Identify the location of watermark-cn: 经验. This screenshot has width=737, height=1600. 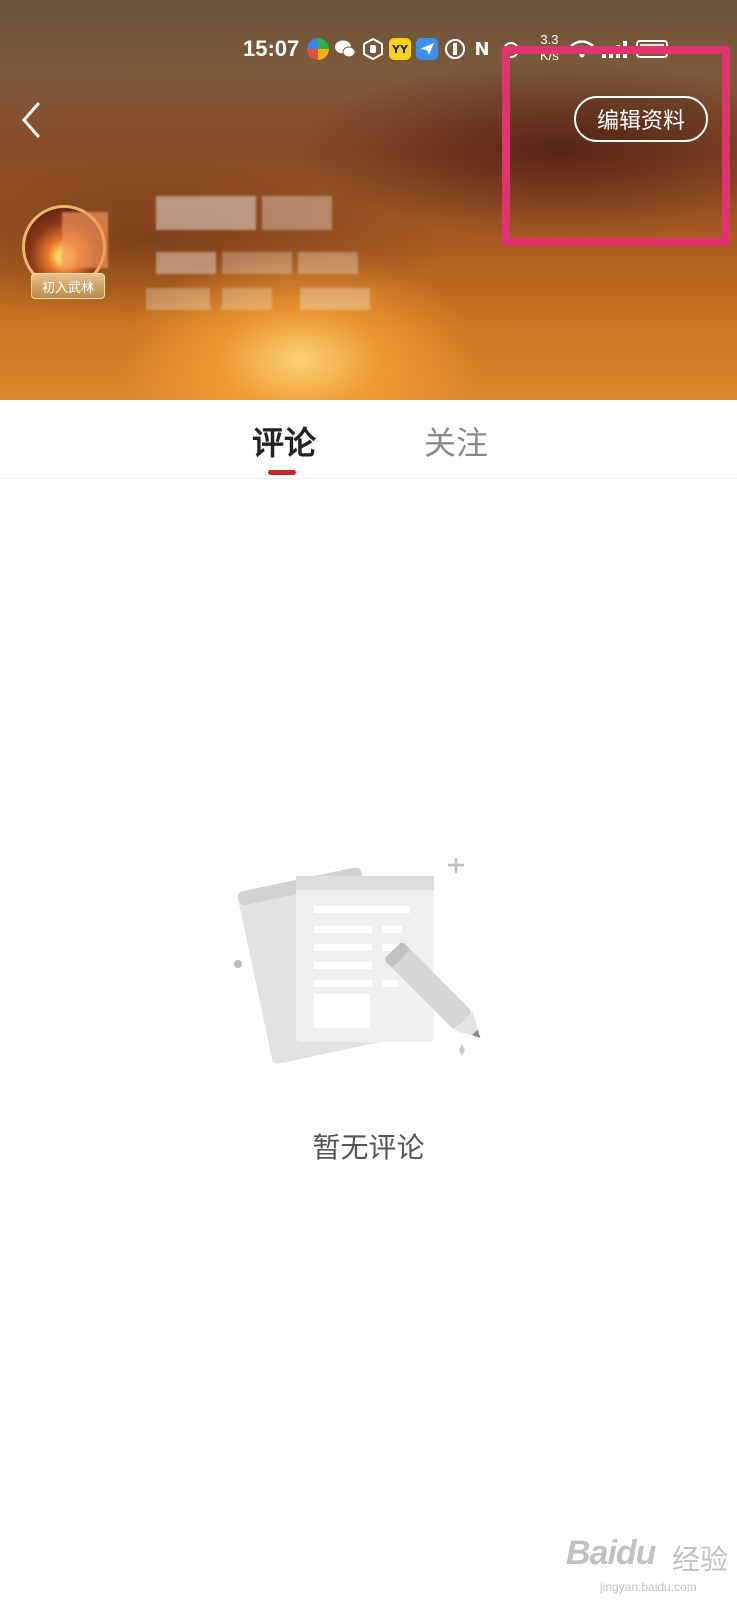
(700, 1559).